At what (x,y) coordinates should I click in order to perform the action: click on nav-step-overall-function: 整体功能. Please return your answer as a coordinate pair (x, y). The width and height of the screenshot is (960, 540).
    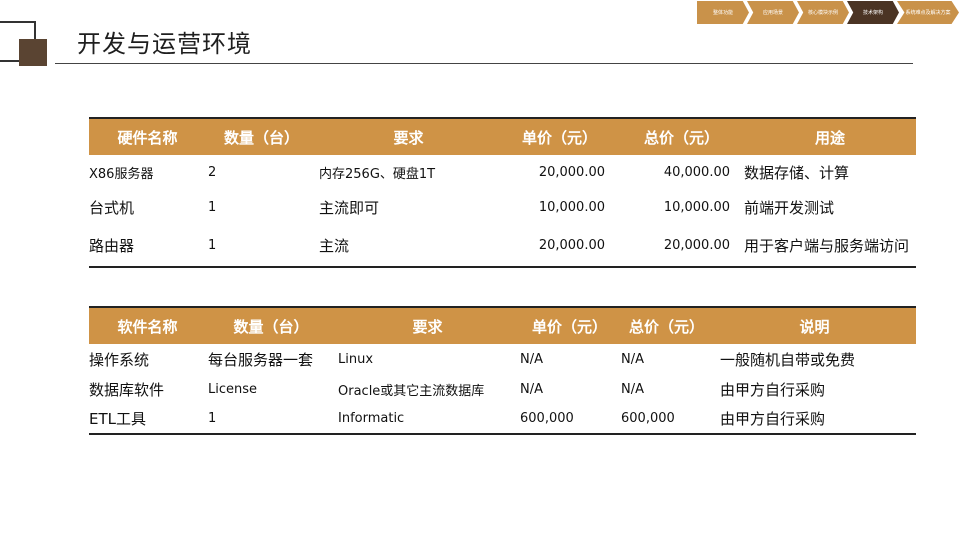
    Looking at the image, I should click on (723, 12).